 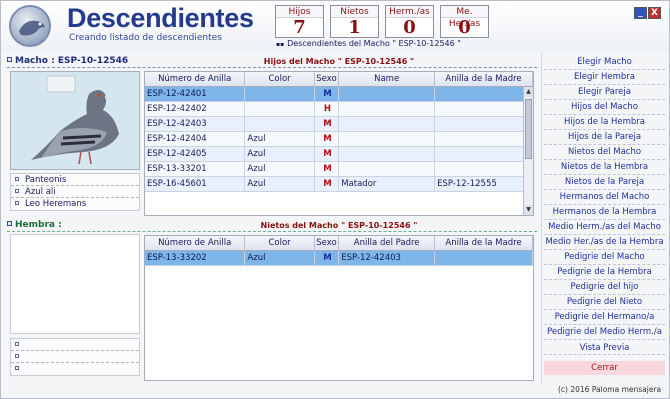 I want to click on menu-pedigrie-nieto: Pedigrie del Nieto, so click(x=604, y=302).